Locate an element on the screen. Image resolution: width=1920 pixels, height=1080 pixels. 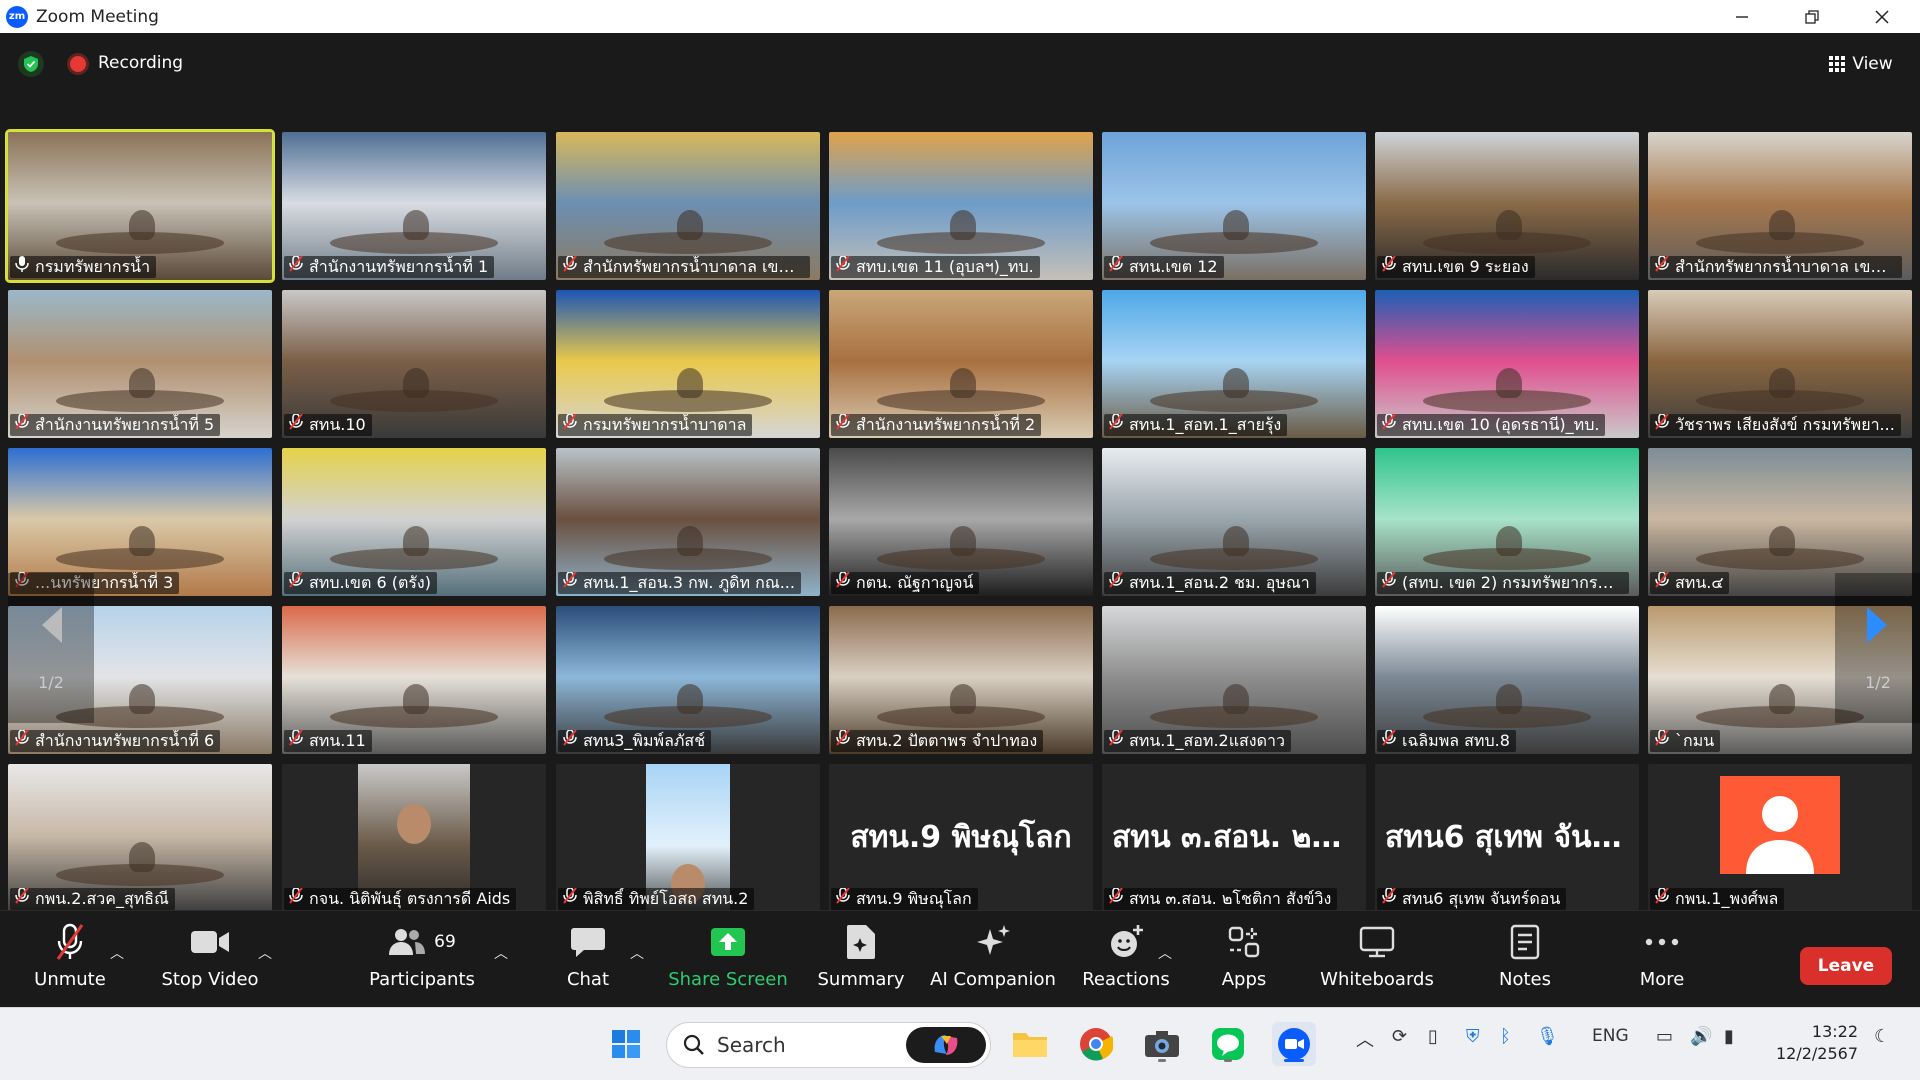
recording-dot-icon is located at coordinates (78, 64).